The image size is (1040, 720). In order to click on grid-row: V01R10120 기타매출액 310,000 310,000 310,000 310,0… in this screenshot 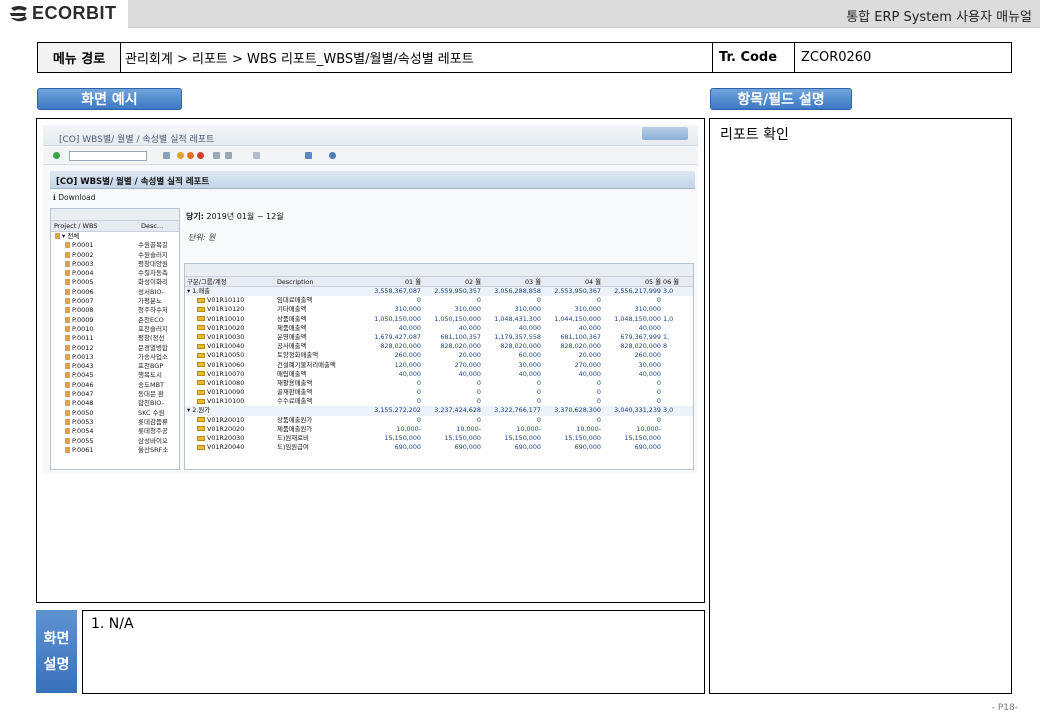, I will do `click(439, 309)`.